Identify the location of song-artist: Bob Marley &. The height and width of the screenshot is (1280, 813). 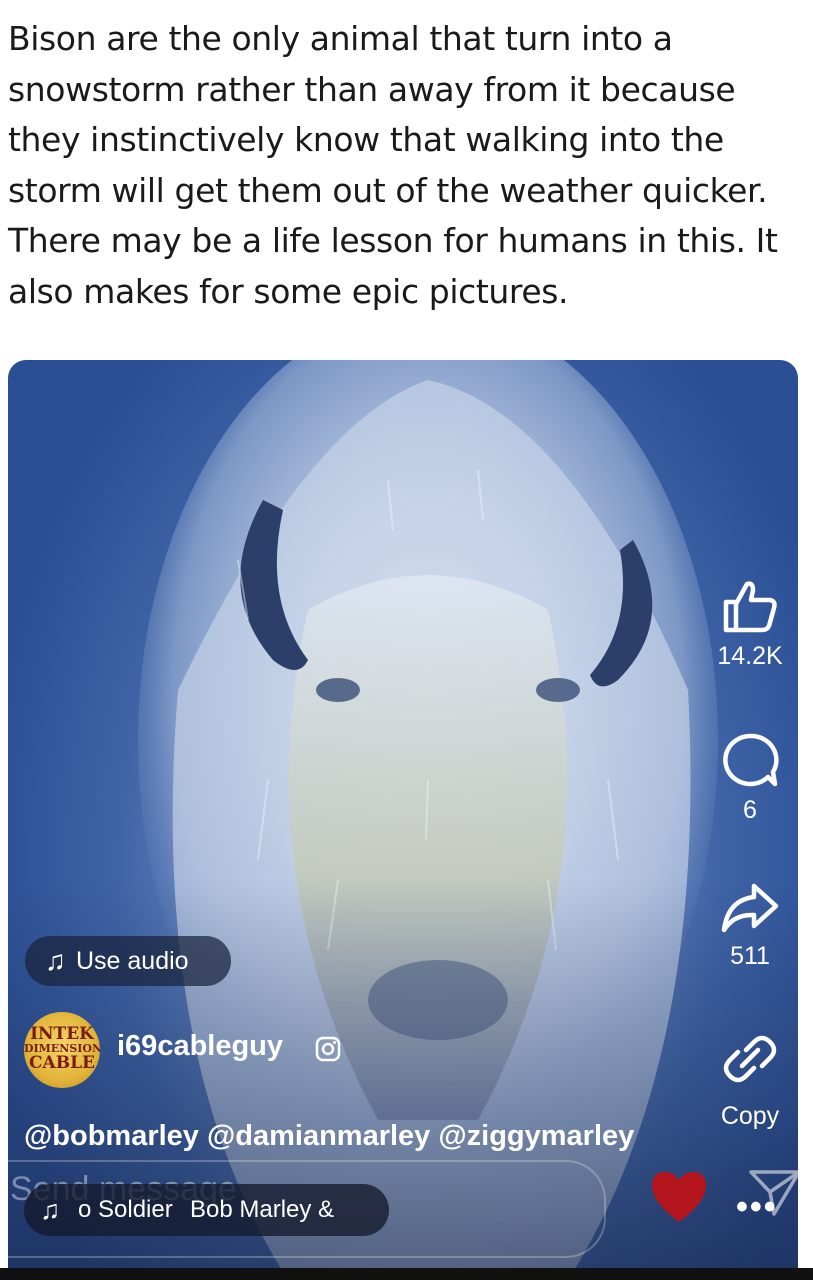
(262, 1209).